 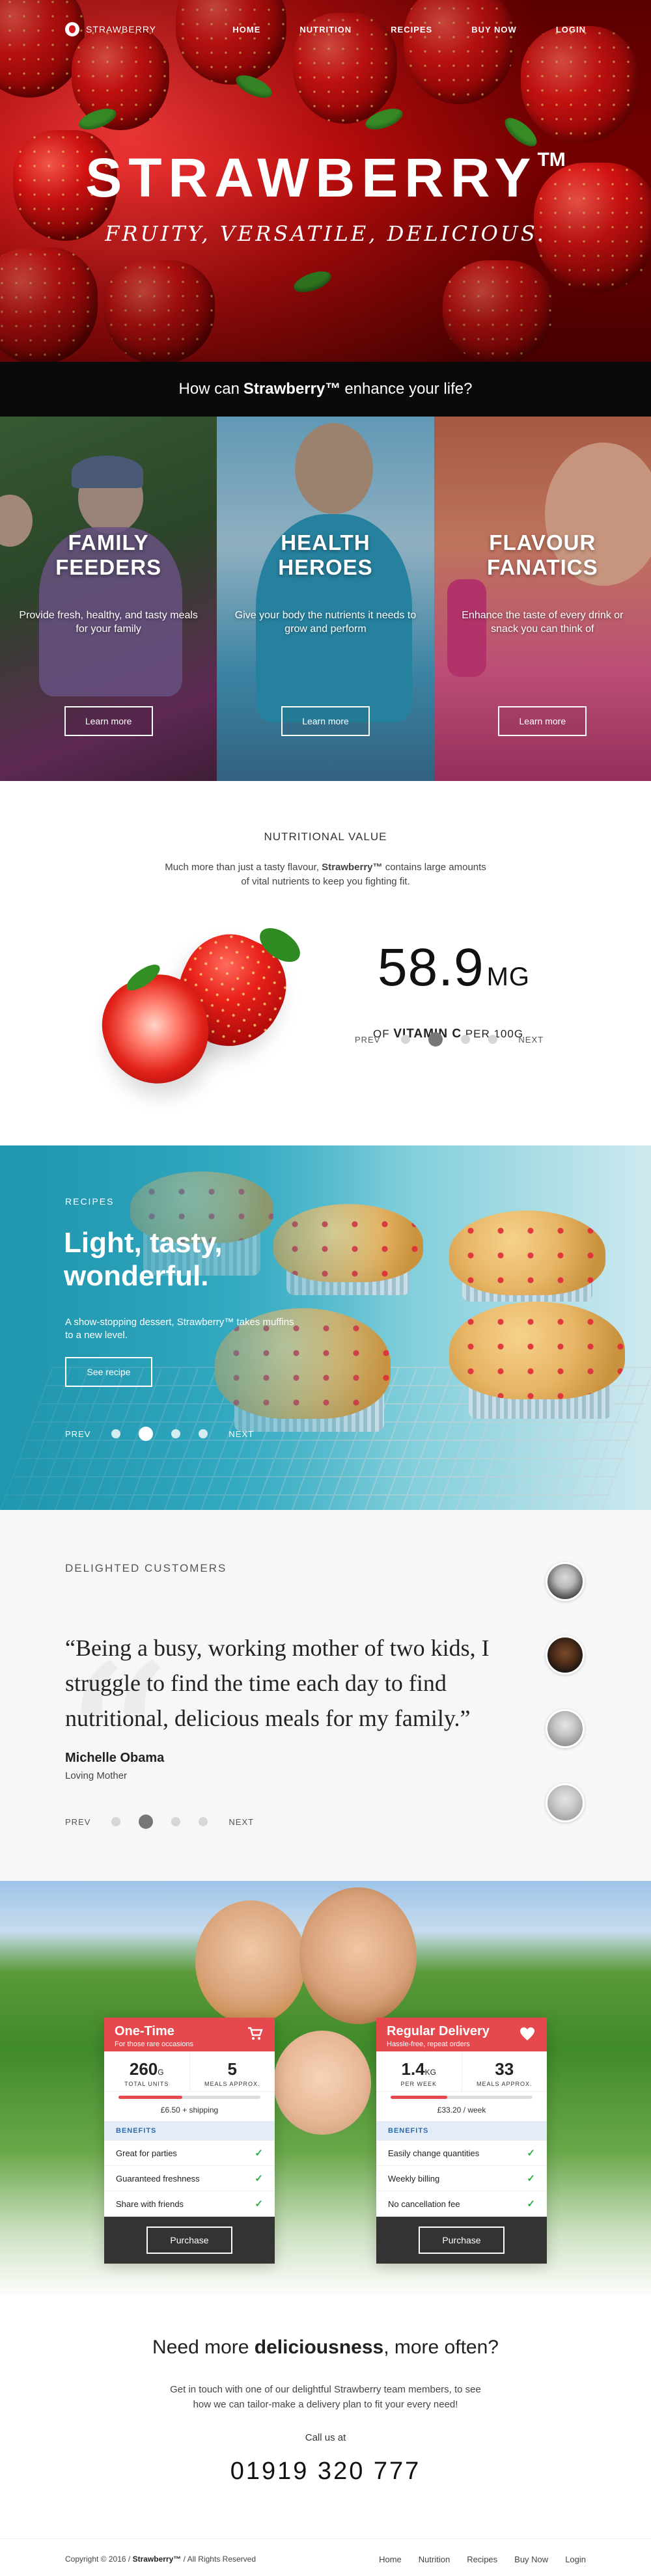 I want to click on nav-link-recipes: RECIPES, so click(x=411, y=29).